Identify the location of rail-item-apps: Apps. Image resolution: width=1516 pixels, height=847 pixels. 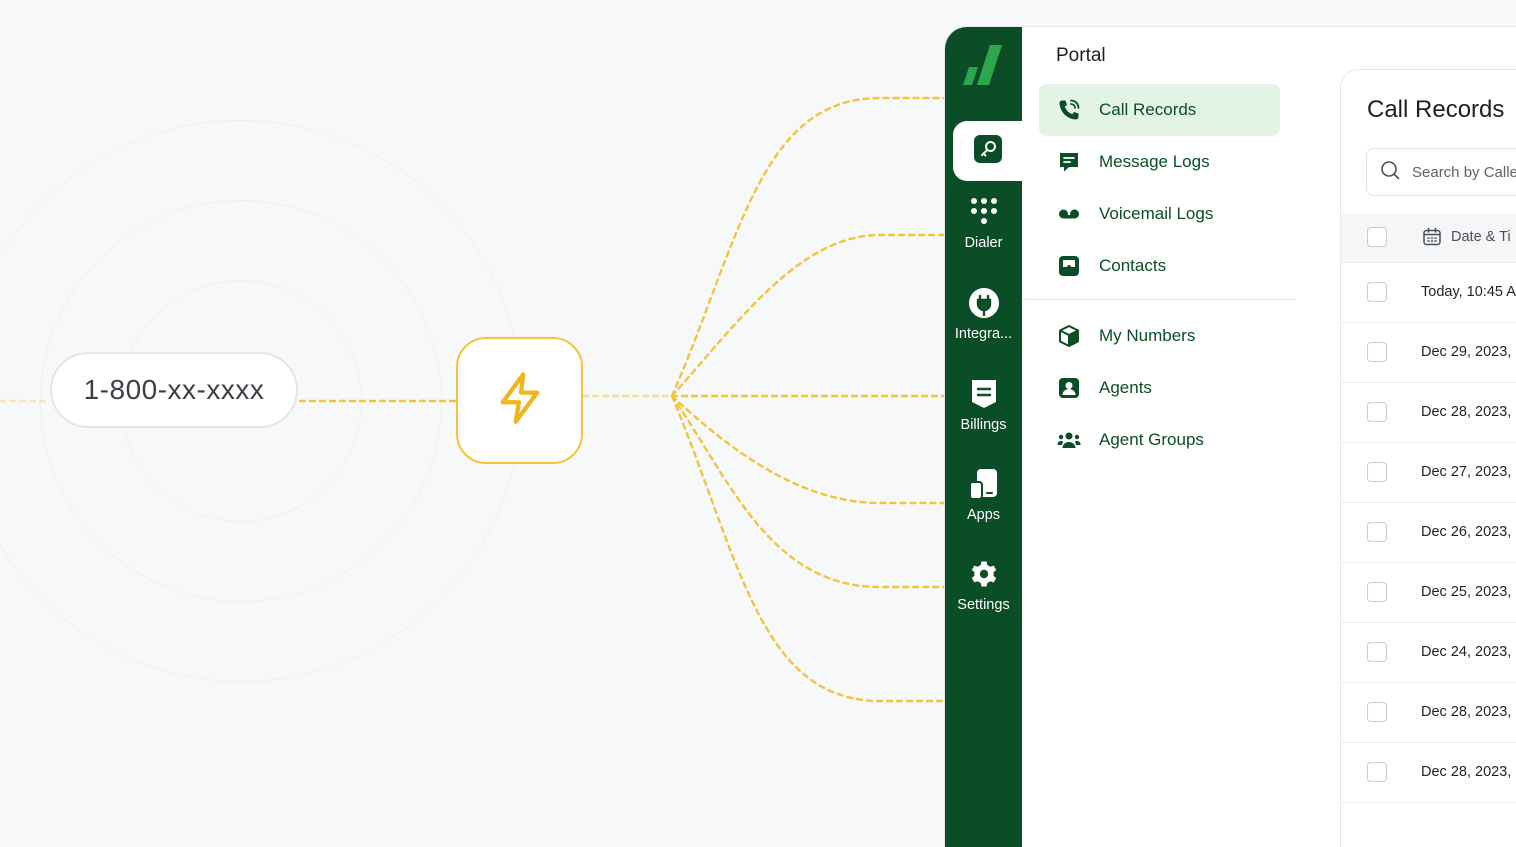
(983, 495).